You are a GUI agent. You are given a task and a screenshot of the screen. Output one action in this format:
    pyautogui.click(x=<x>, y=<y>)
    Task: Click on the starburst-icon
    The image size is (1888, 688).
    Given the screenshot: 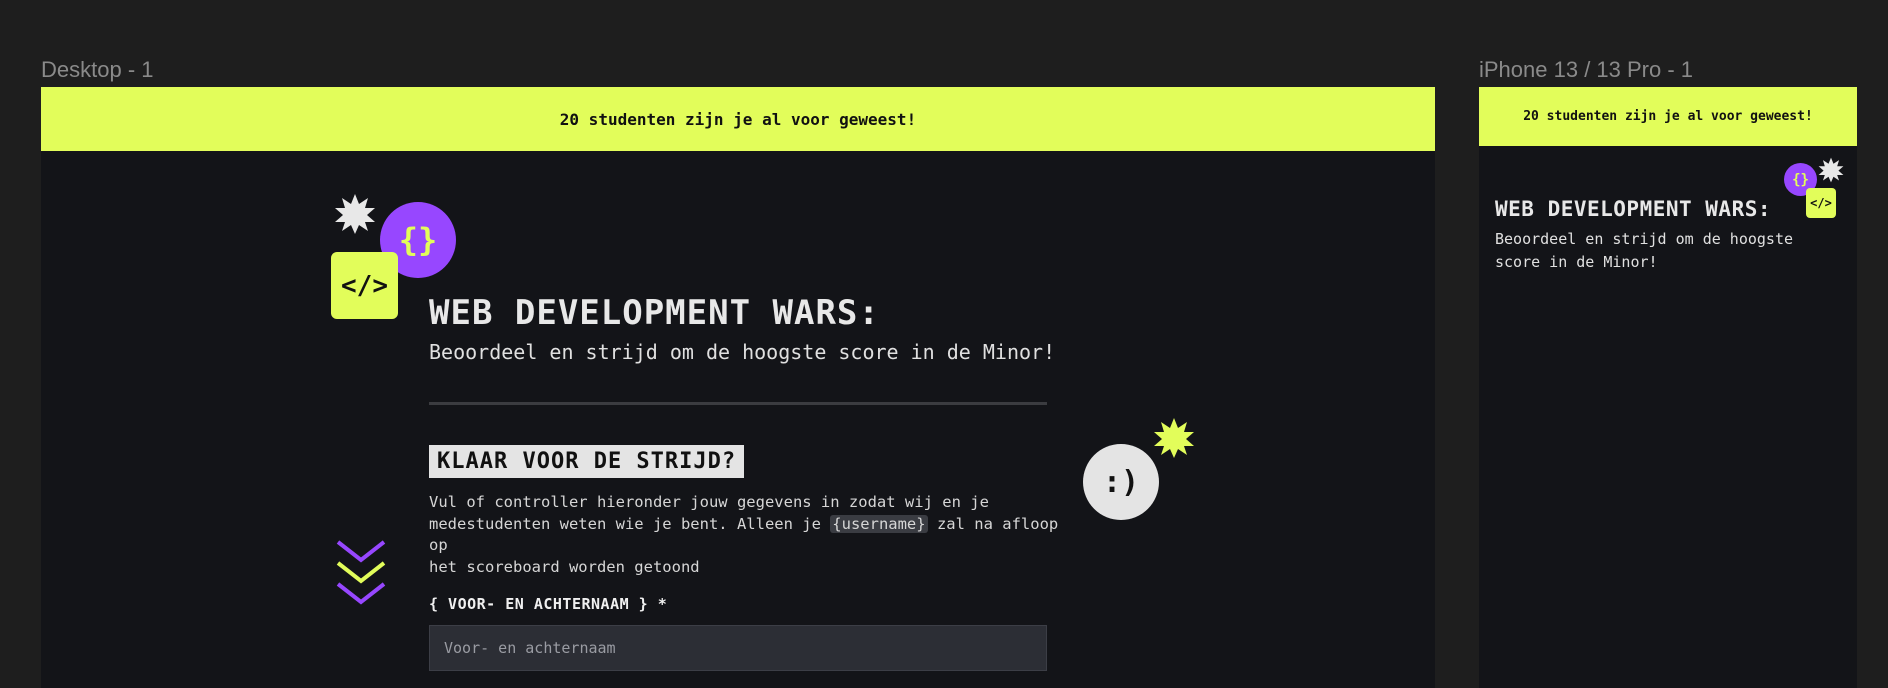 What is the action you would take?
    pyautogui.click(x=355, y=214)
    